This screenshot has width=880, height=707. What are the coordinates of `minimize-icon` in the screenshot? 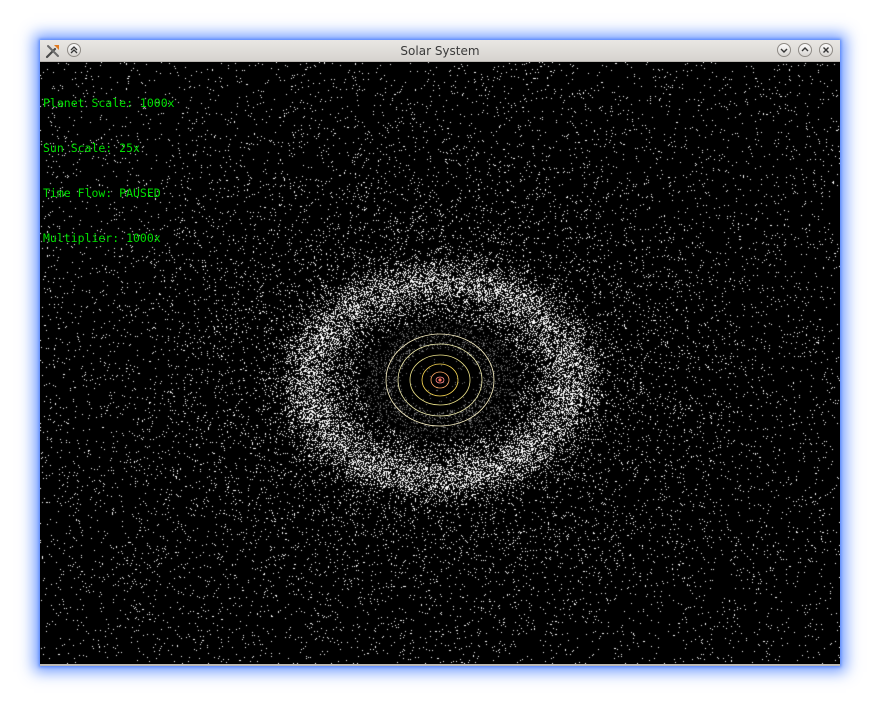 It's located at (784, 50).